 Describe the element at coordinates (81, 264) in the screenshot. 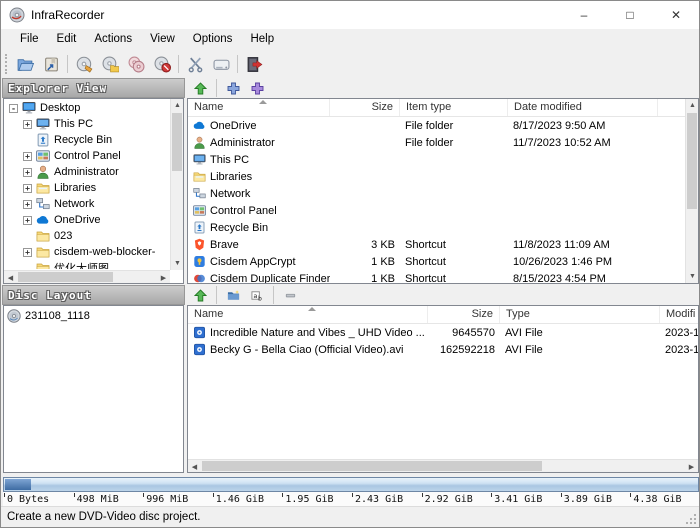

I see `tree-item-label: 优化大师图` at that location.